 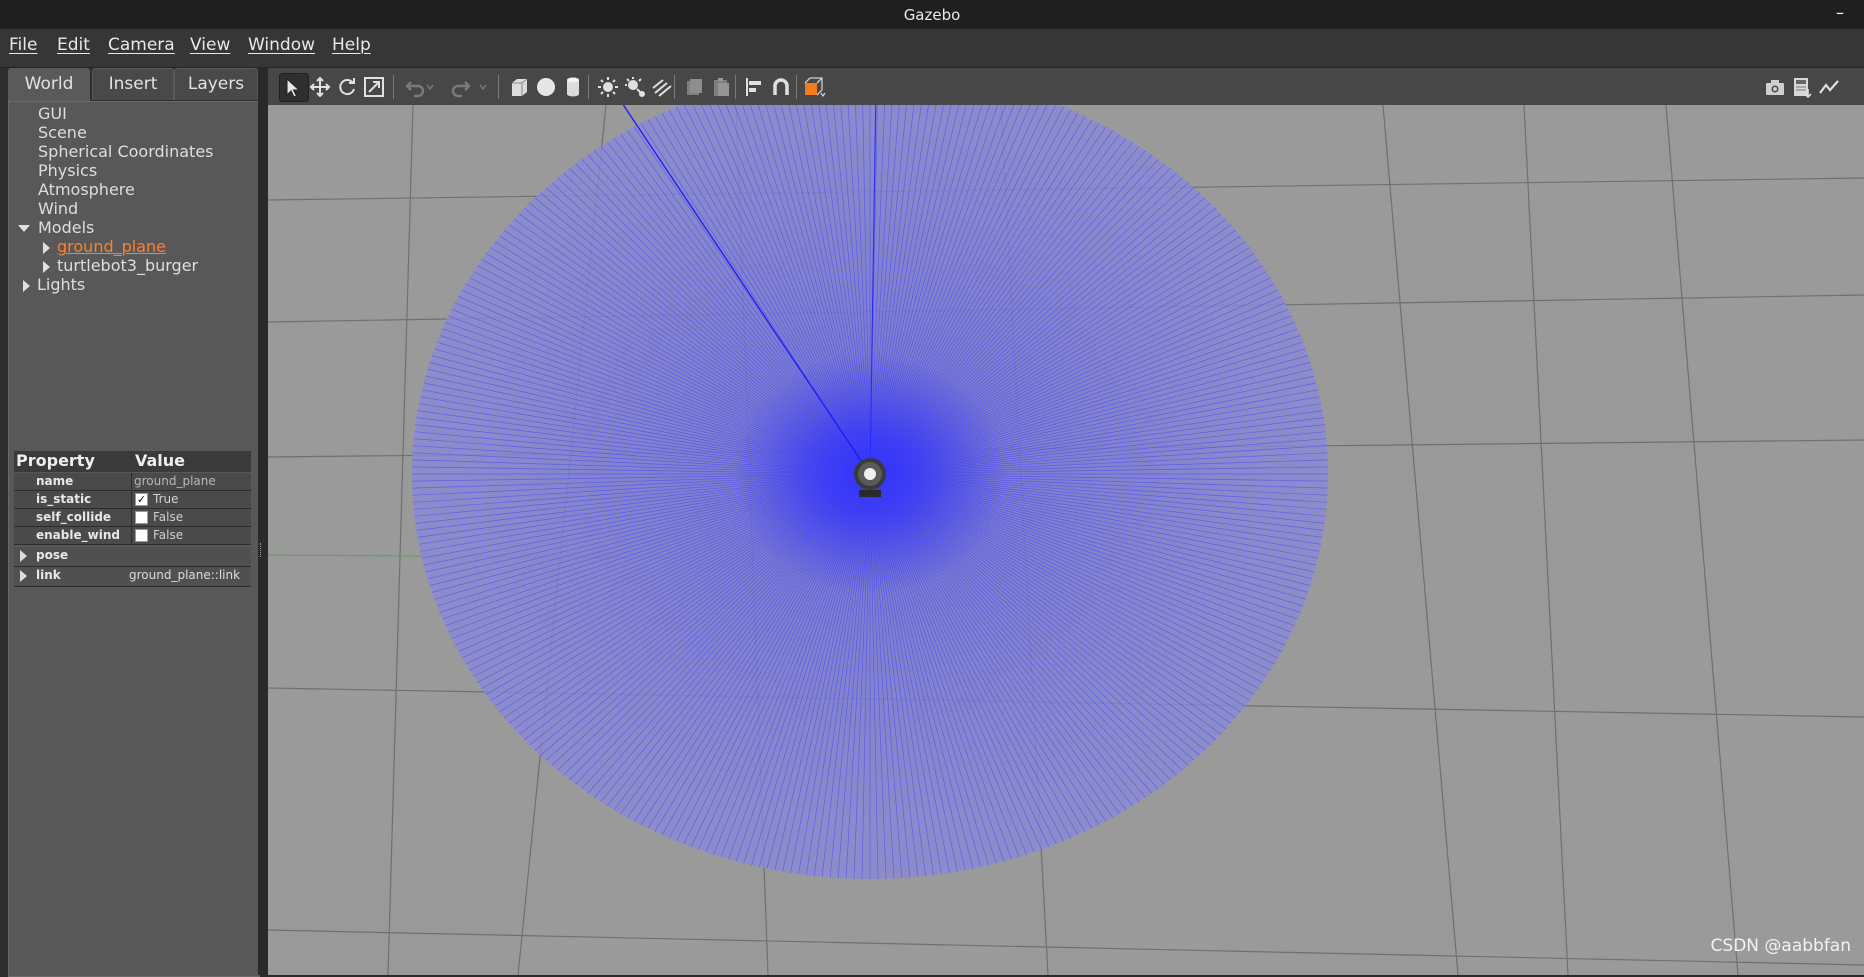 What do you see at coordinates (132, 500) in the screenshot?
I see `prop-row-is-static: is_static ✓ True` at bounding box center [132, 500].